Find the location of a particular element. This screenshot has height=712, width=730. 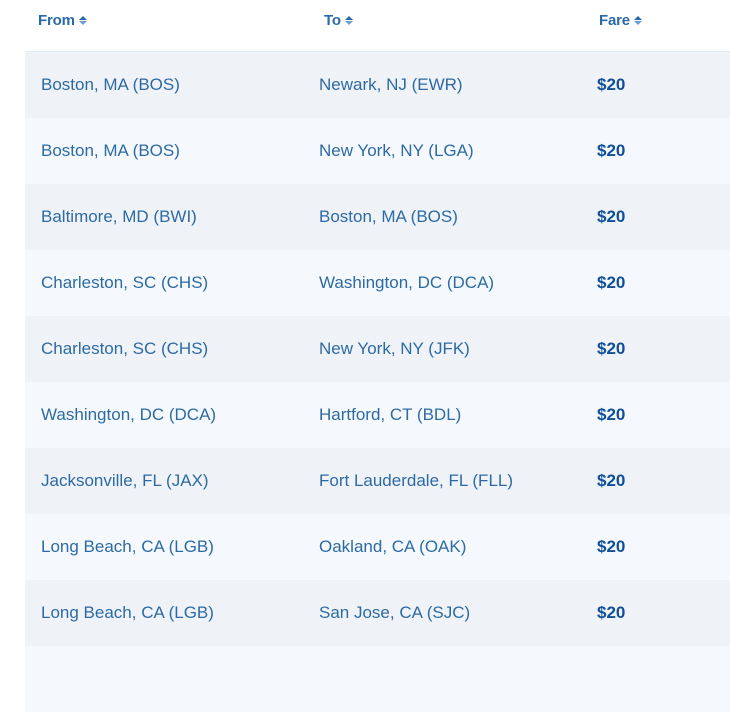

cell-to: New York, NY (JFK) is located at coordinates (394, 348).